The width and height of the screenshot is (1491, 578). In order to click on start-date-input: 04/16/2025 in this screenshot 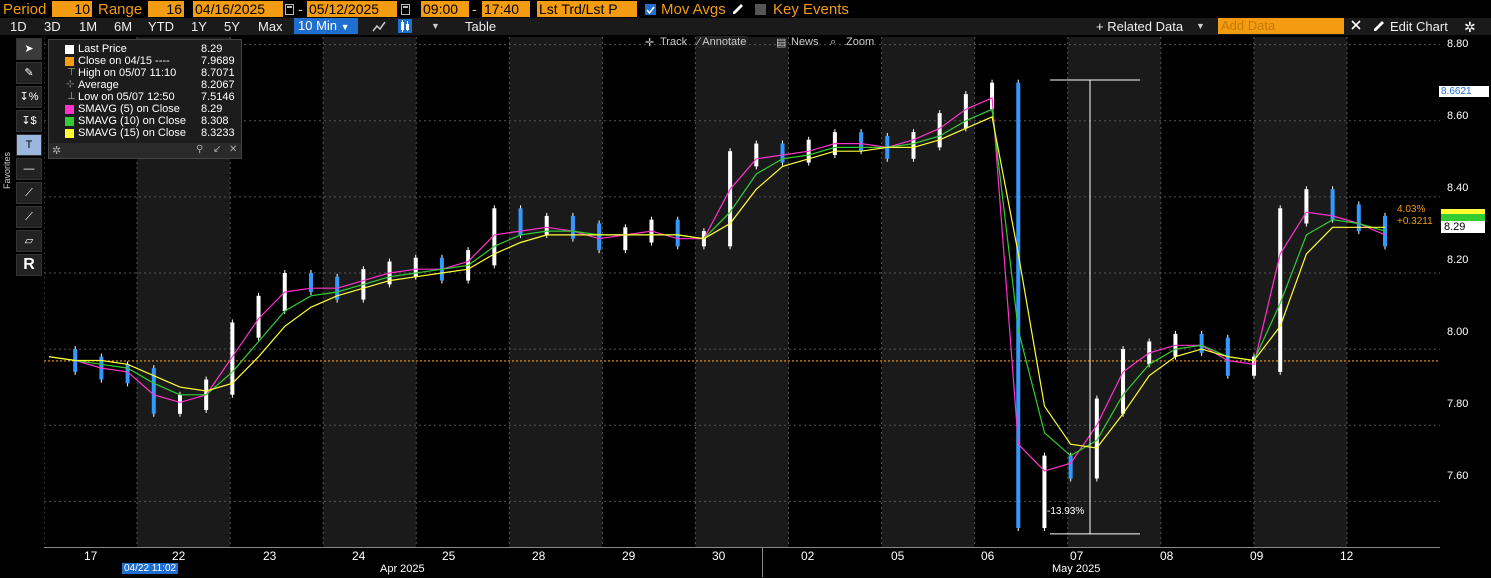, I will do `click(238, 9)`.